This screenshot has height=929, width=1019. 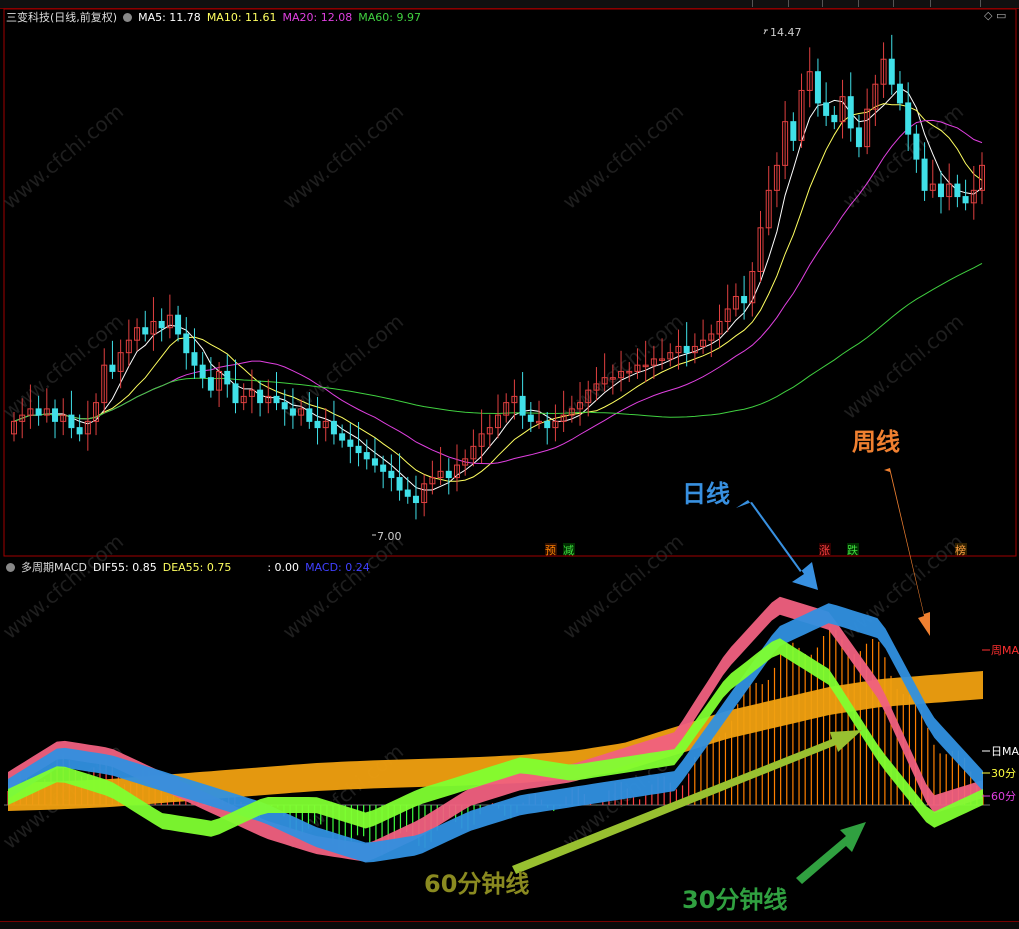 I want to click on blank-value: : 0.00, so click(x=283, y=567).